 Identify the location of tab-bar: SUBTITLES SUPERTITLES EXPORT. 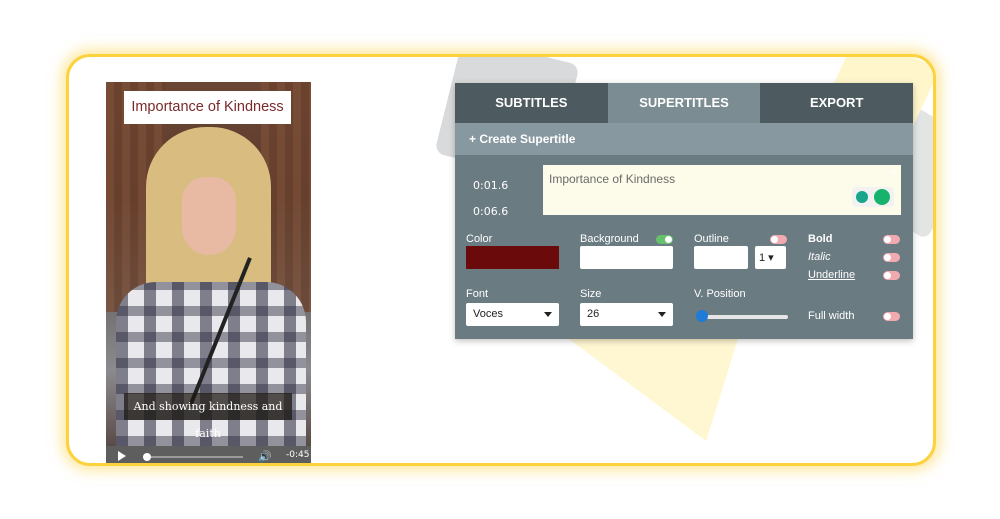
(684, 103).